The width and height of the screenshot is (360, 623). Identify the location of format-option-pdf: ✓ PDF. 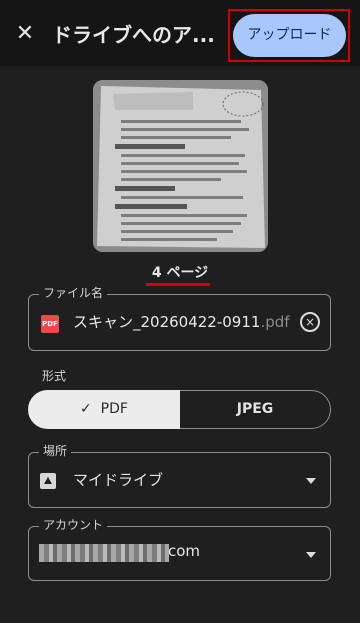
(104, 409).